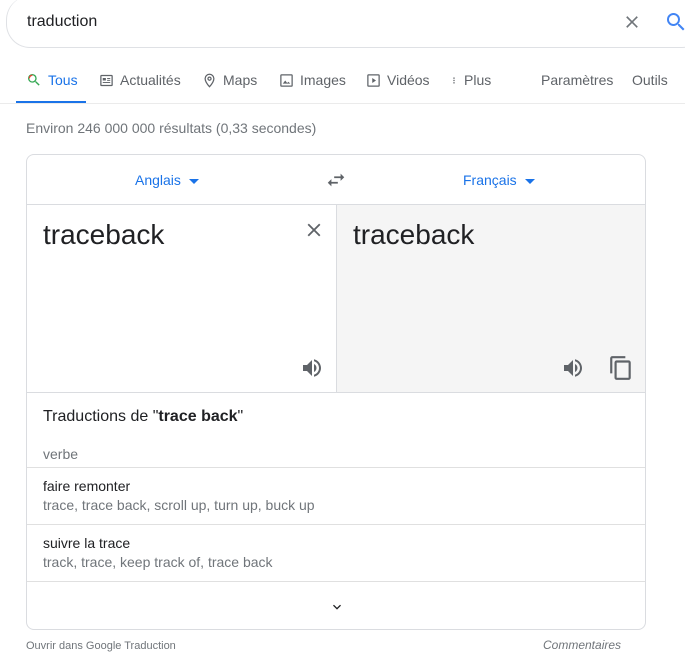 Image resolution: width=685 pixels, height=653 pixels. Describe the element at coordinates (478, 80) in the screenshot. I see `tab-label: Plus` at that location.